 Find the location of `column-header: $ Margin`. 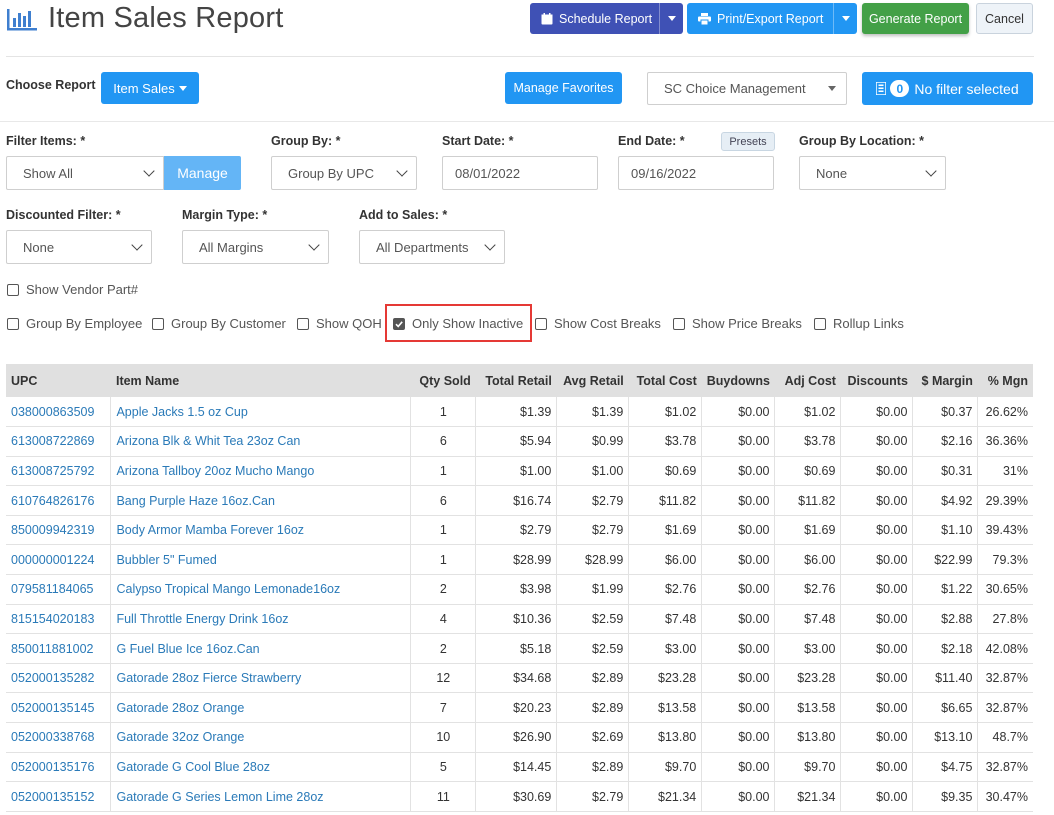

column-header: $ Margin is located at coordinates (945, 380).